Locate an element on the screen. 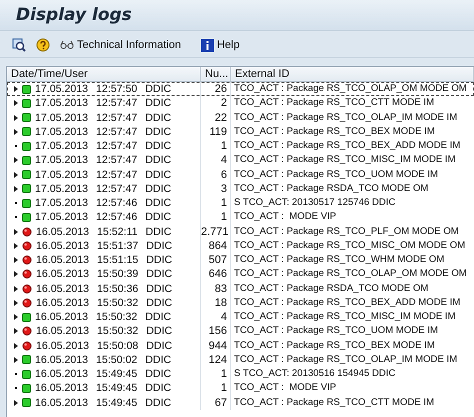 The width and height of the screenshot is (474, 417). glasses-icon is located at coordinates (67, 45).